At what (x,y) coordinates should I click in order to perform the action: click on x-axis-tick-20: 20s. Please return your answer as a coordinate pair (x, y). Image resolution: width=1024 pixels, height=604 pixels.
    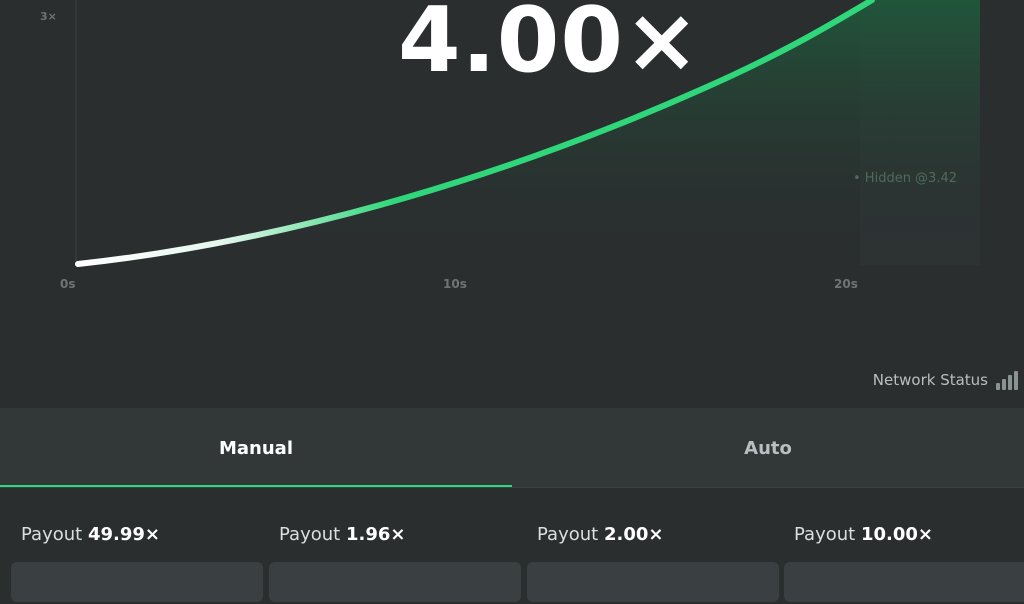
    Looking at the image, I should click on (846, 284).